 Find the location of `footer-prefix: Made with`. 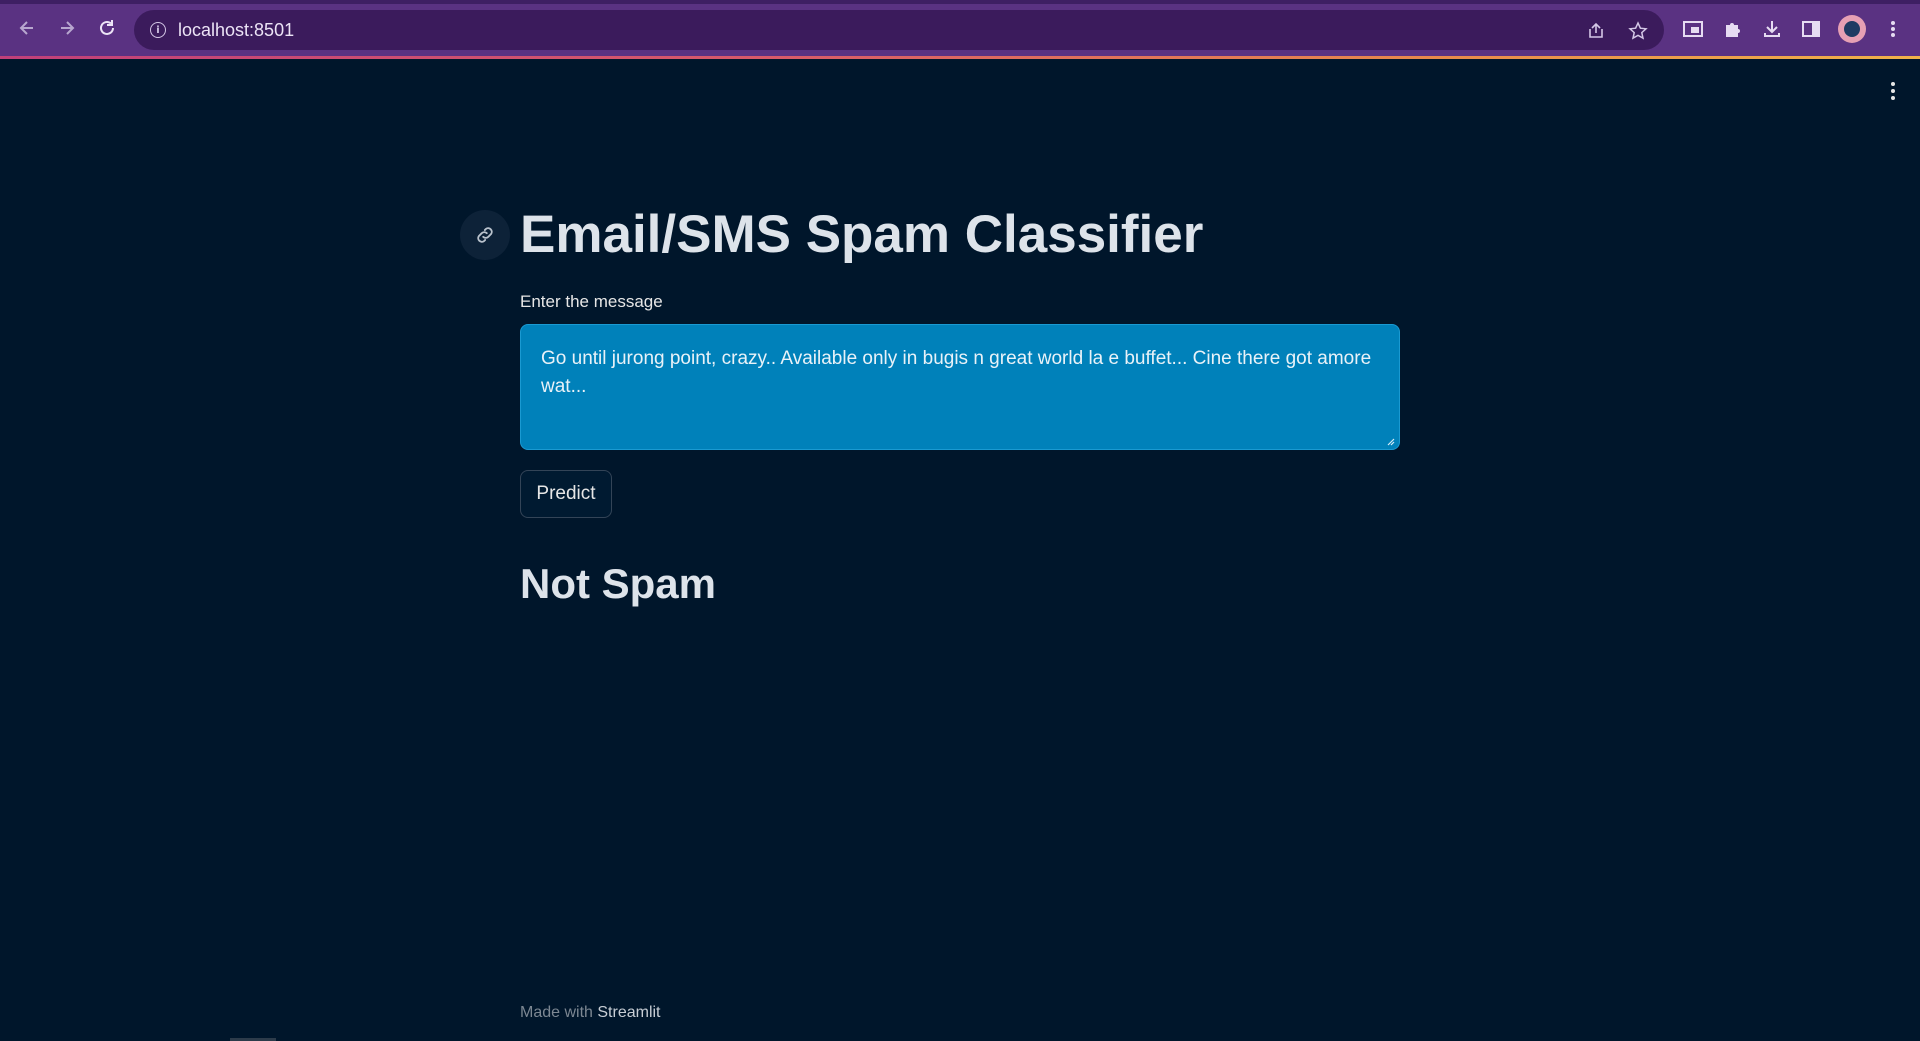

footer-prefix: Made with is located at coordinates (556, 1012).